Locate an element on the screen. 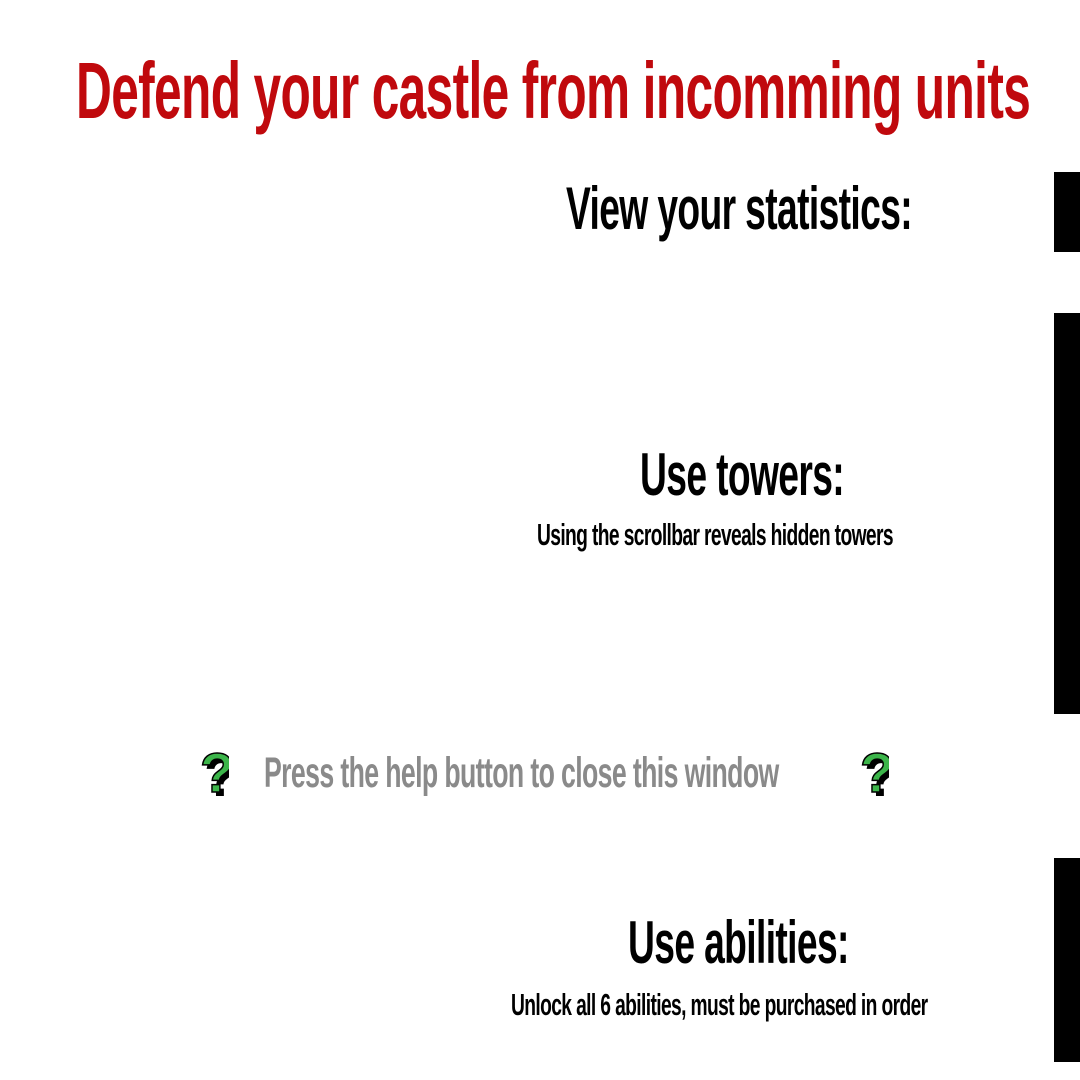 Image resolution: width=1080 pixels, height=1080 pixels. statistics-heading: View your statistics: is located at coordinates (739, 208).